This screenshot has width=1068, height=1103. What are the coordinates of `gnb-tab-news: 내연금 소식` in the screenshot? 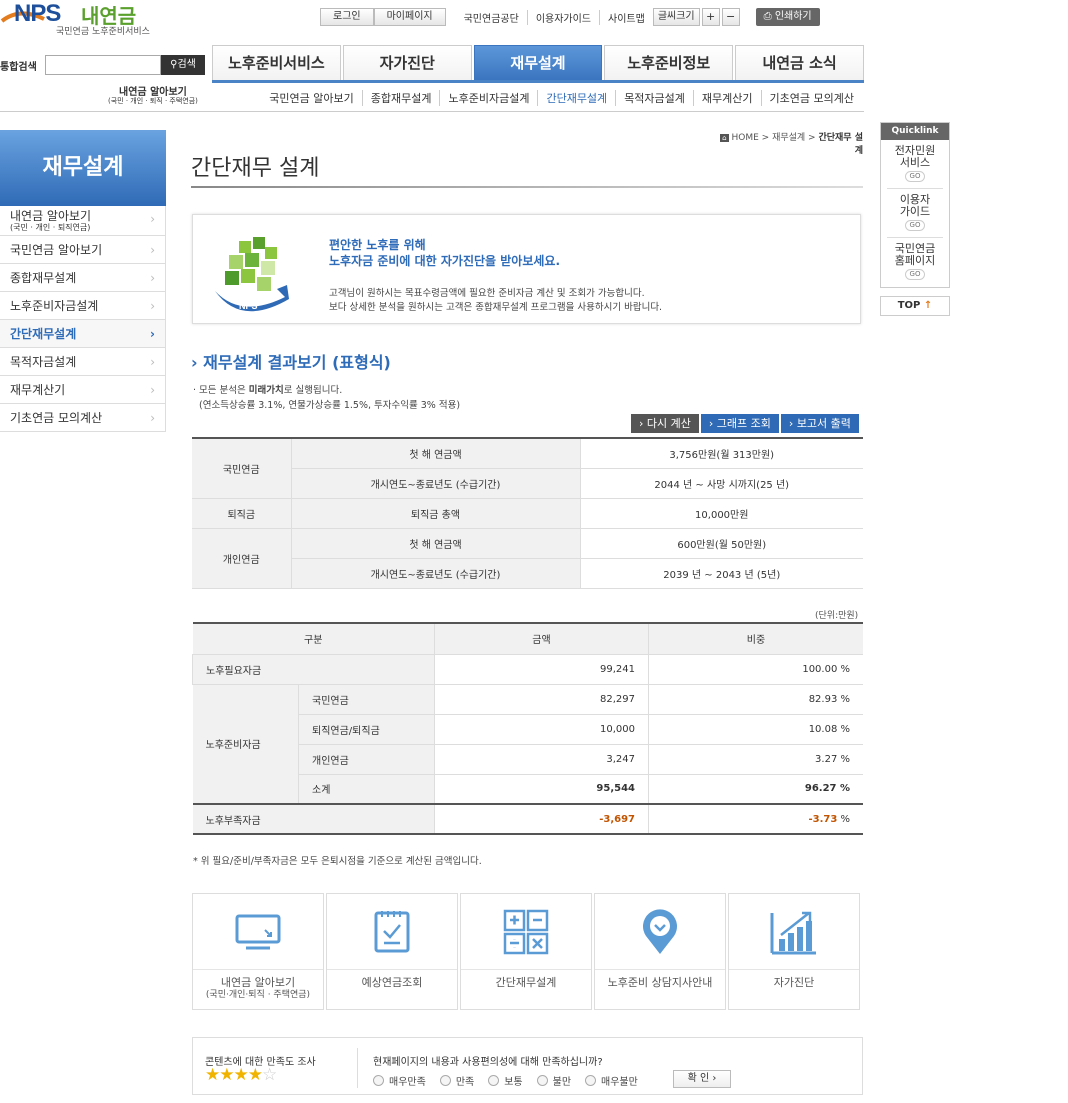 It's located at (799, 62).